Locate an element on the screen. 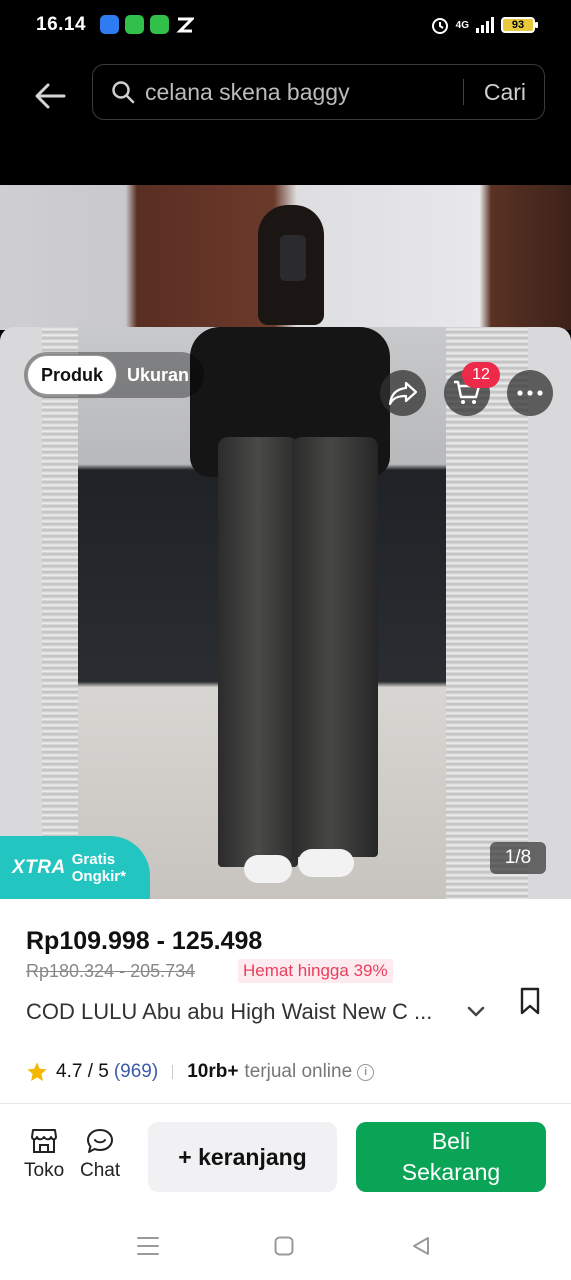 Image resolution: width=571 pixels, height=1280 pixels. system-nav-bar is located at coordinates (285, 1246).